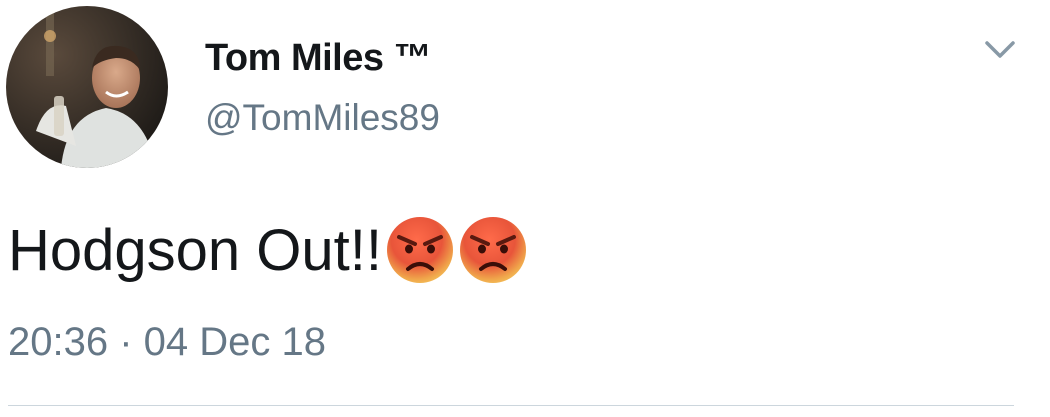 The width and height of the screenshot is (1050, 417). Describe the element at coordinates (318, 58) in the screenshot. I see `display-name: Tom Miles ™` at that location.